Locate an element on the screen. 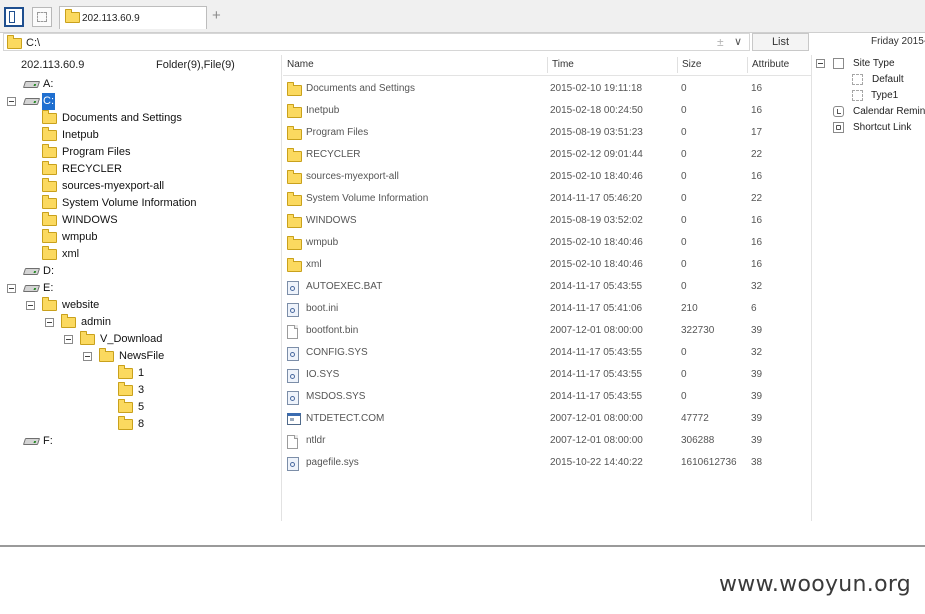  file-row: bootfont.bin 2007-12-01 08:00:00 322730 39 is located at coordinates (547, 331).